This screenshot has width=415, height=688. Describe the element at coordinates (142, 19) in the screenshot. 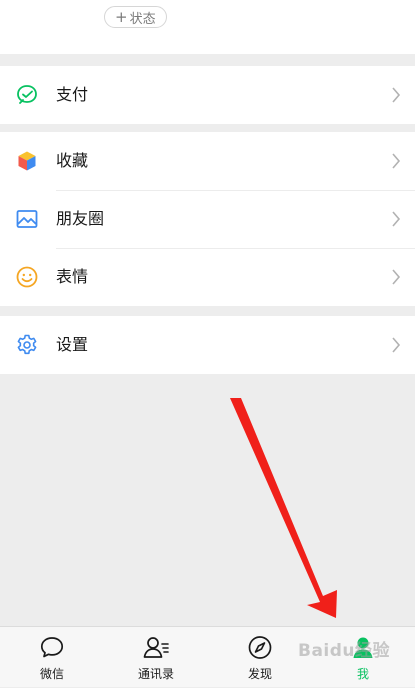

I see `status-label: 状态` at that location.